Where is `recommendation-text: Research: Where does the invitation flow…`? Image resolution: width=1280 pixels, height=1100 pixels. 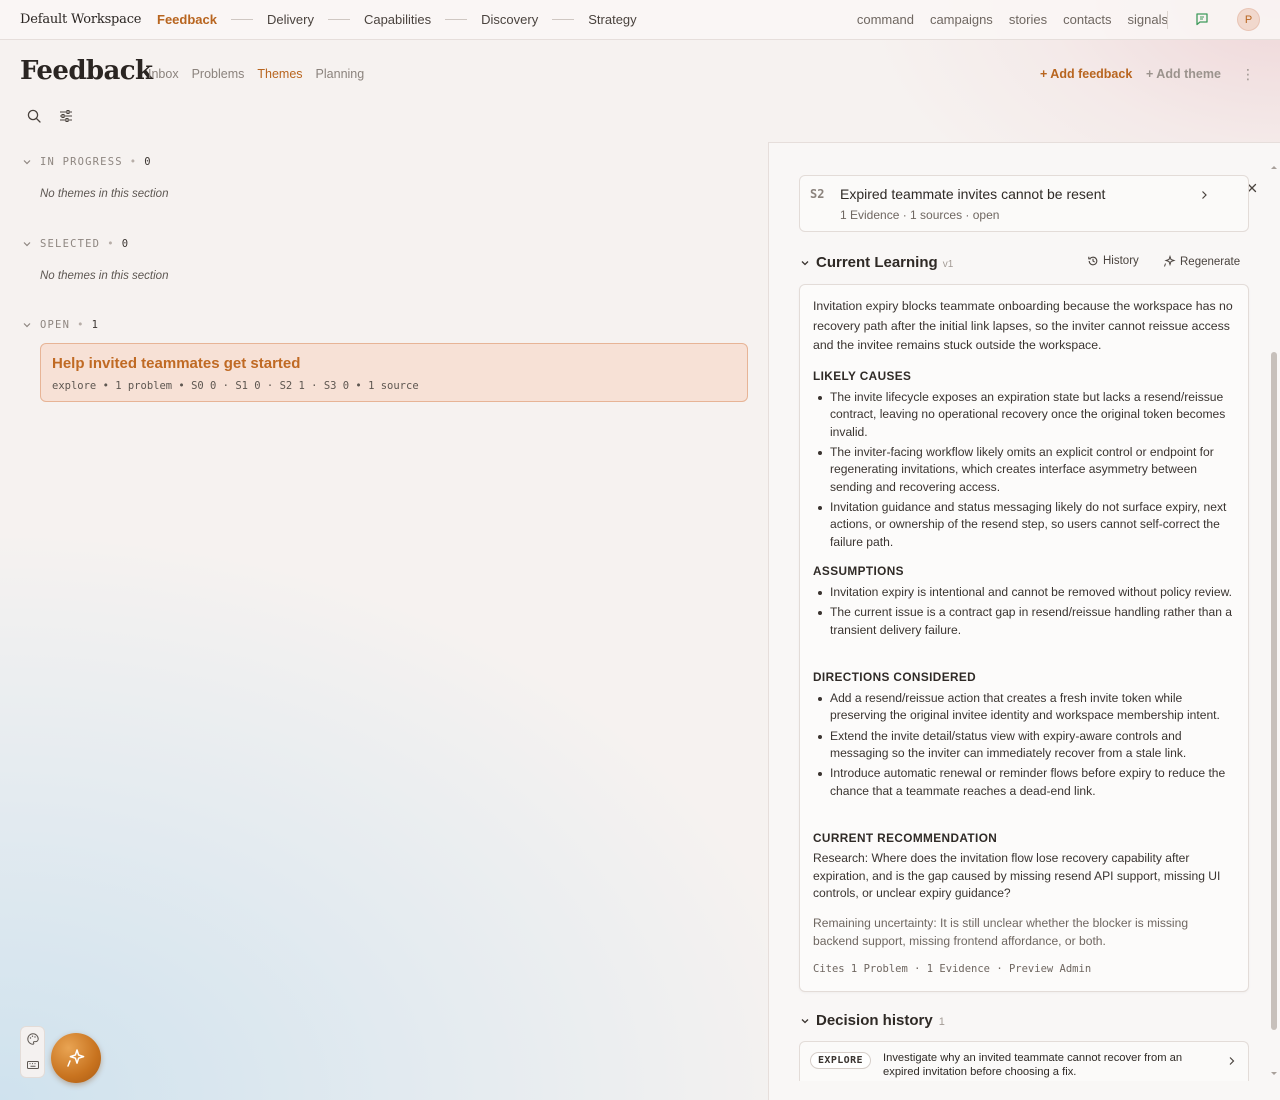 recommendation-text: Research: Where does the invitation flow… is located at coordinates (1017, 876).